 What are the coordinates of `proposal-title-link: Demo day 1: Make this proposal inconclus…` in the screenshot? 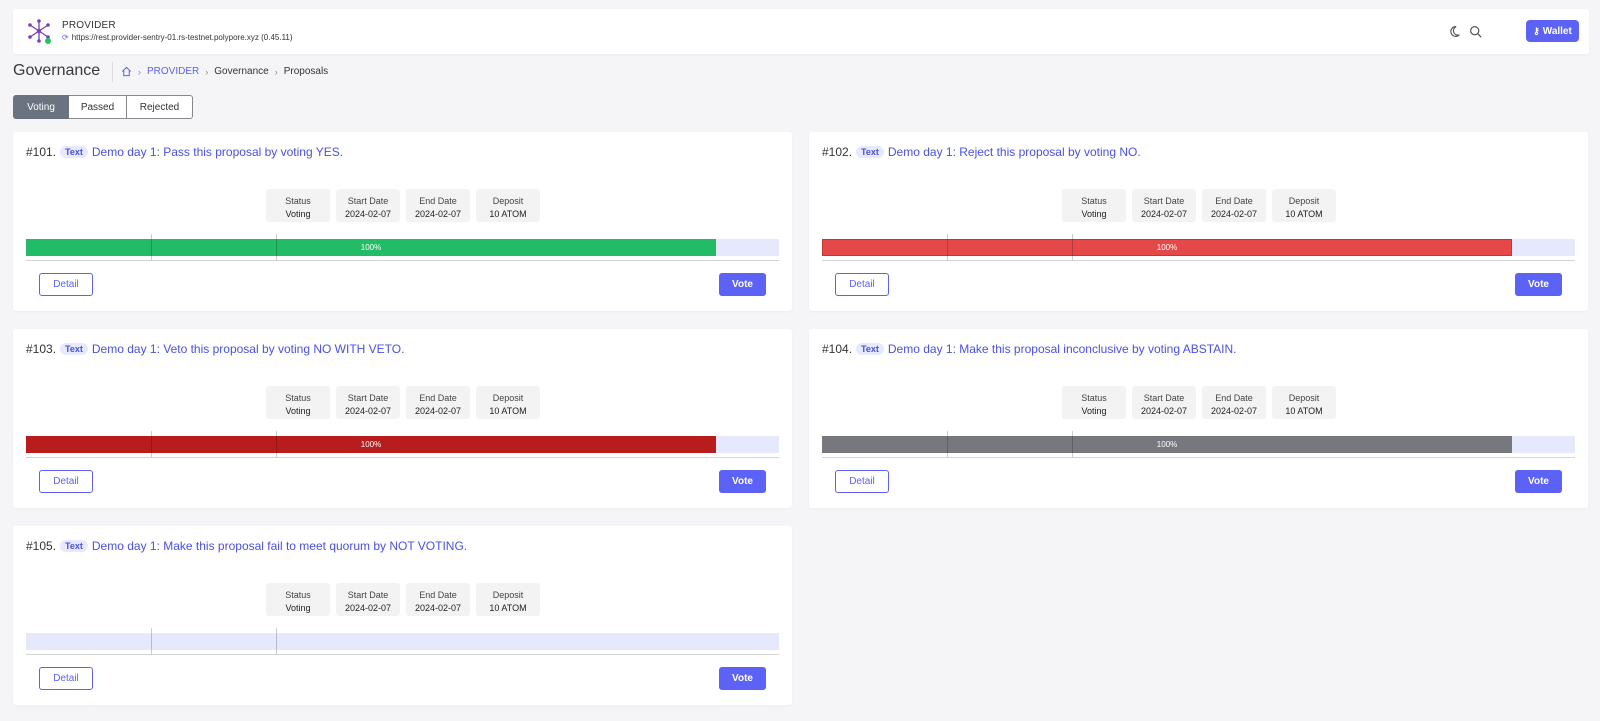 It's located at (1062, 349).